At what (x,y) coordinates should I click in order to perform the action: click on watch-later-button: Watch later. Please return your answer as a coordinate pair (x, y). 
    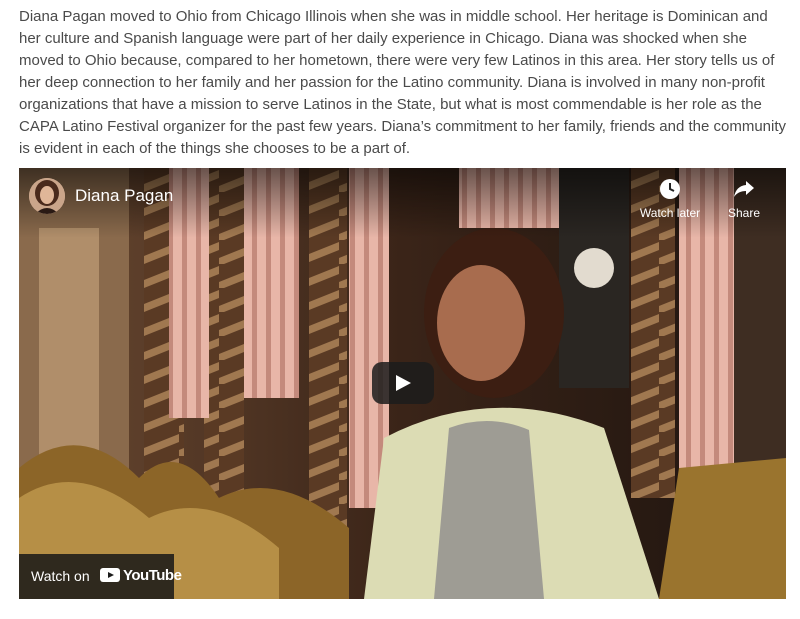
    Looking at the image, I should click on (670, 199).